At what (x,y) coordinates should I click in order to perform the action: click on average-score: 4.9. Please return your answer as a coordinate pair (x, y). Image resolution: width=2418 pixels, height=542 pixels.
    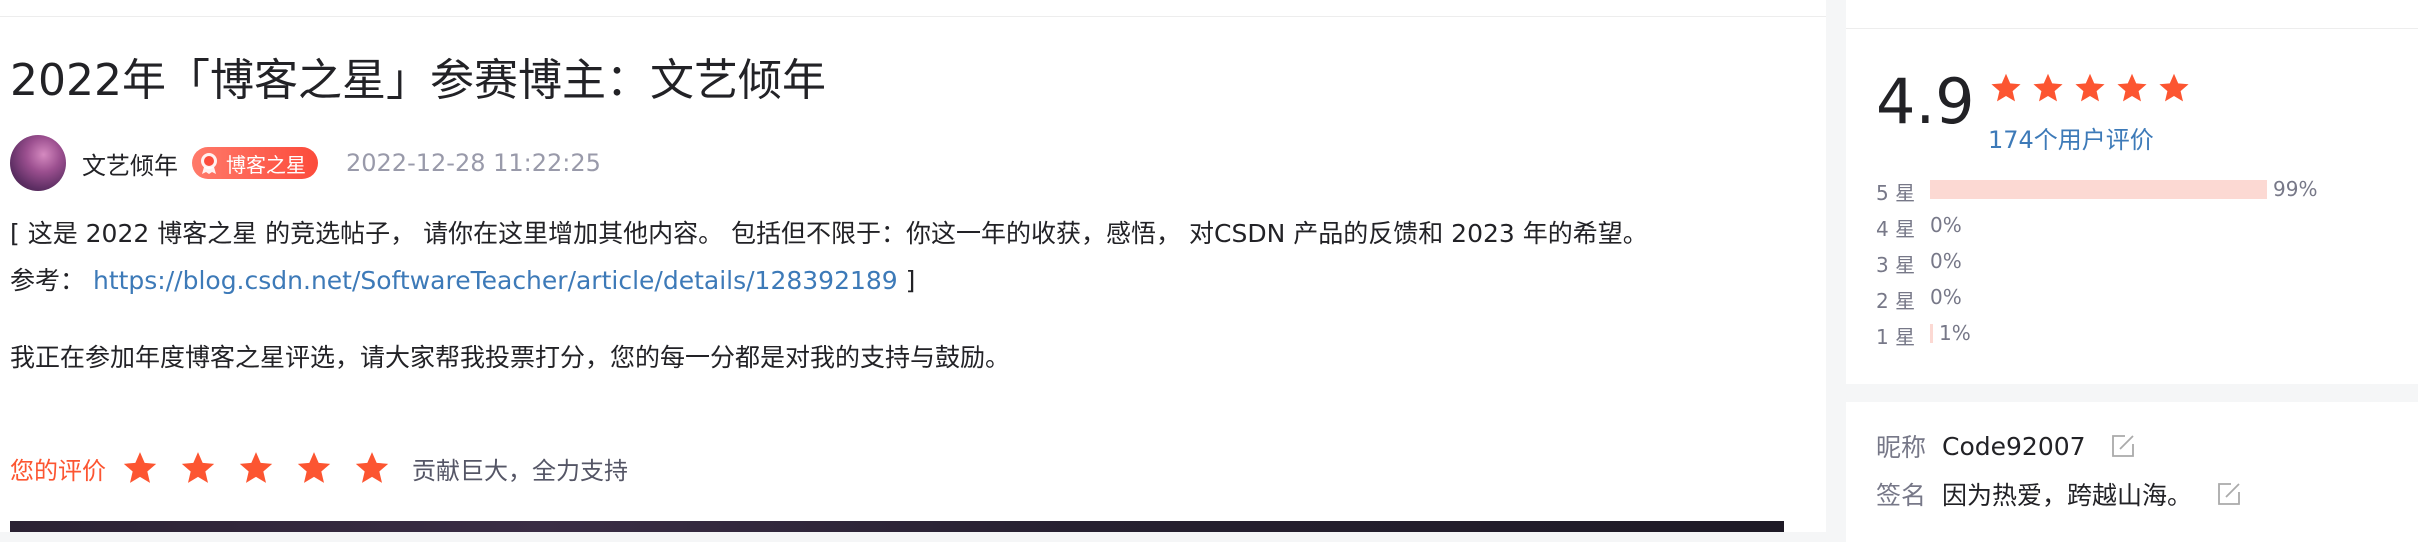
    Looking at the image, I should click on (1925, 101).